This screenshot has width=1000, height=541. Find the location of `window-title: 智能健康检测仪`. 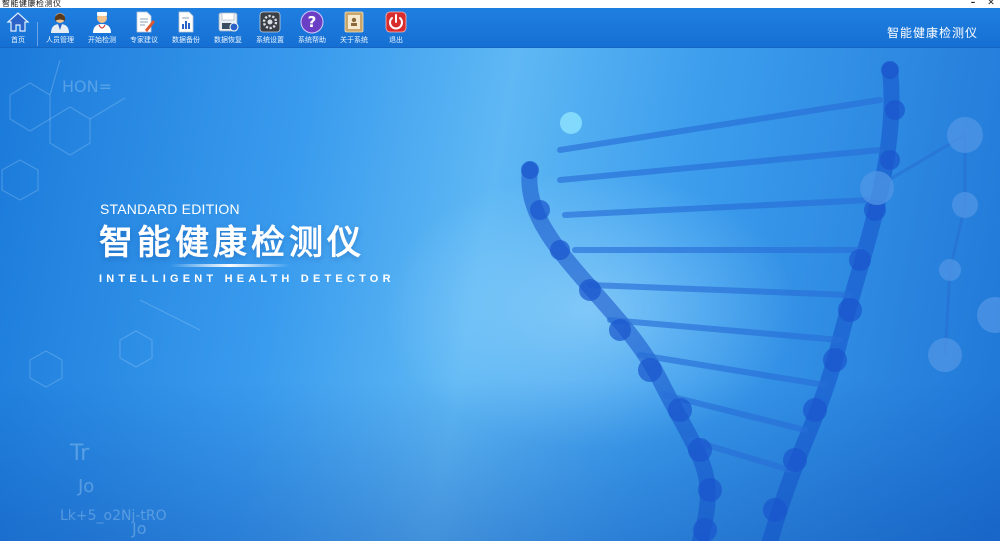

window-title: 智能健康检测仪 is located at coordinates (32, 4).